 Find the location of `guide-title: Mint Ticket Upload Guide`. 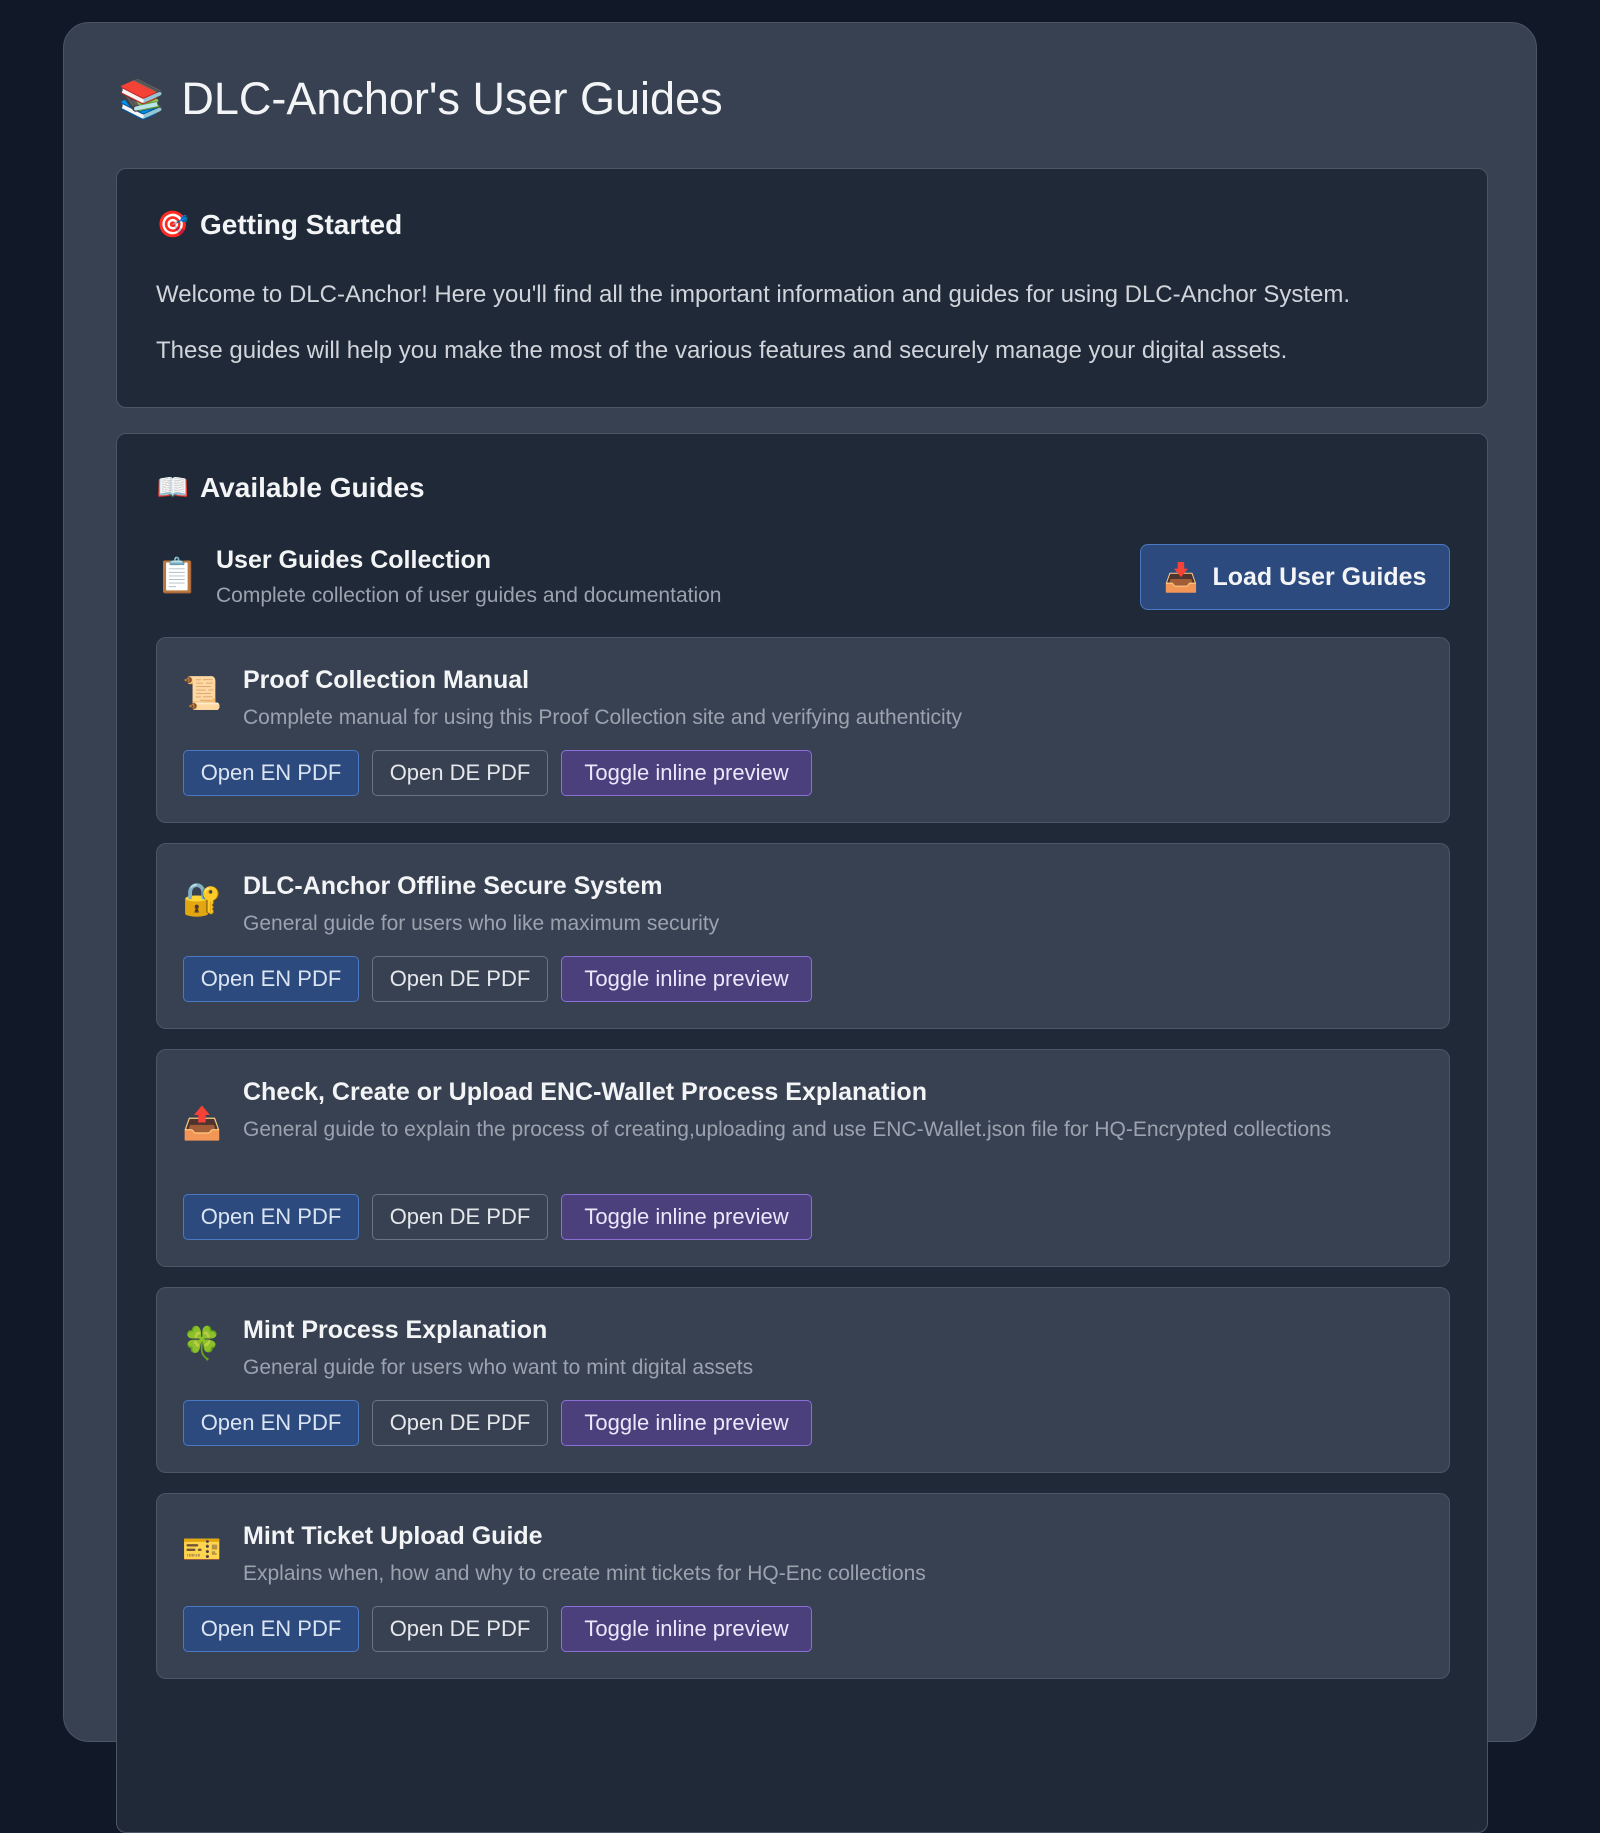

guide-title: Mint Ticket Upload Guide is located at coordinates (393, 1536).